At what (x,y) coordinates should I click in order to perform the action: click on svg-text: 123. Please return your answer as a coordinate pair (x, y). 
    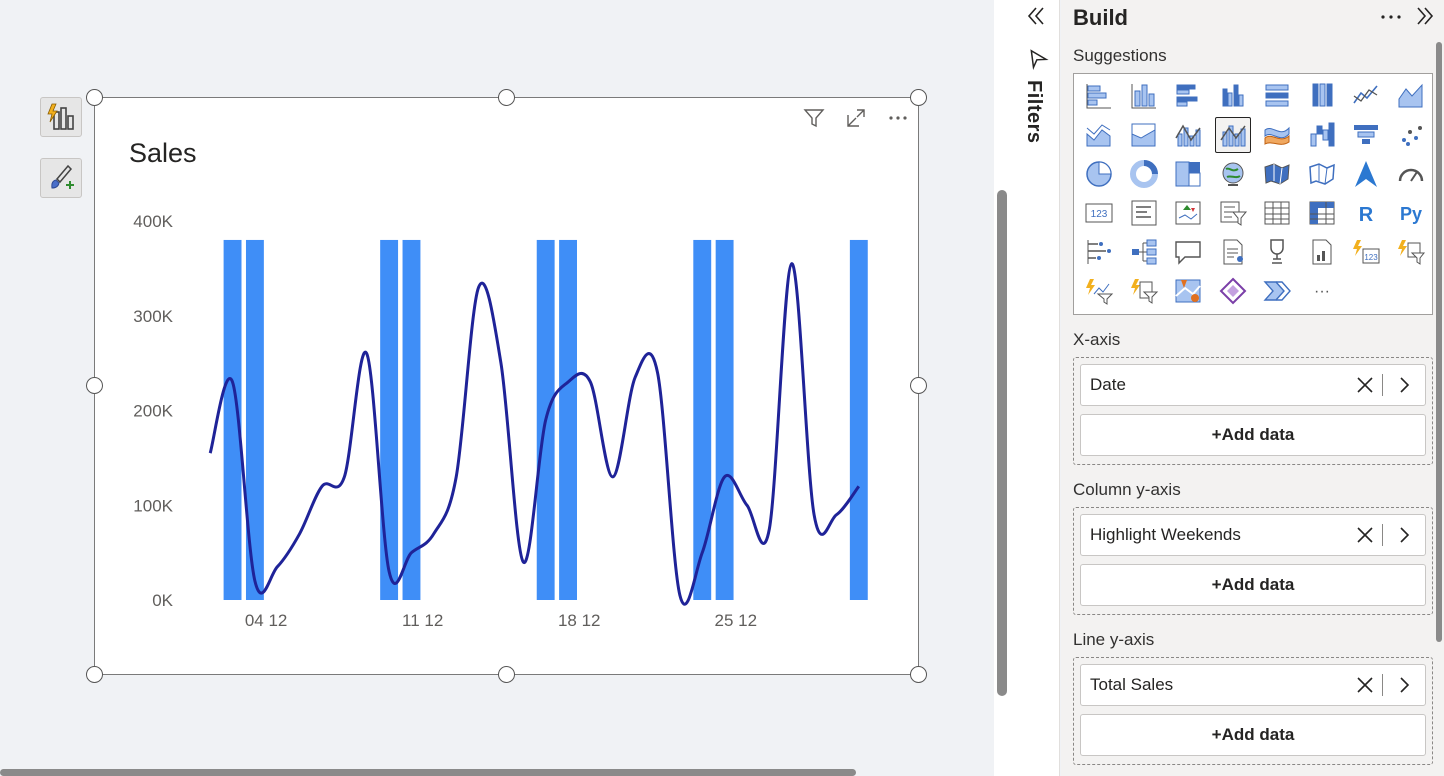
    Looking at the image, I should click on (1099, 214).